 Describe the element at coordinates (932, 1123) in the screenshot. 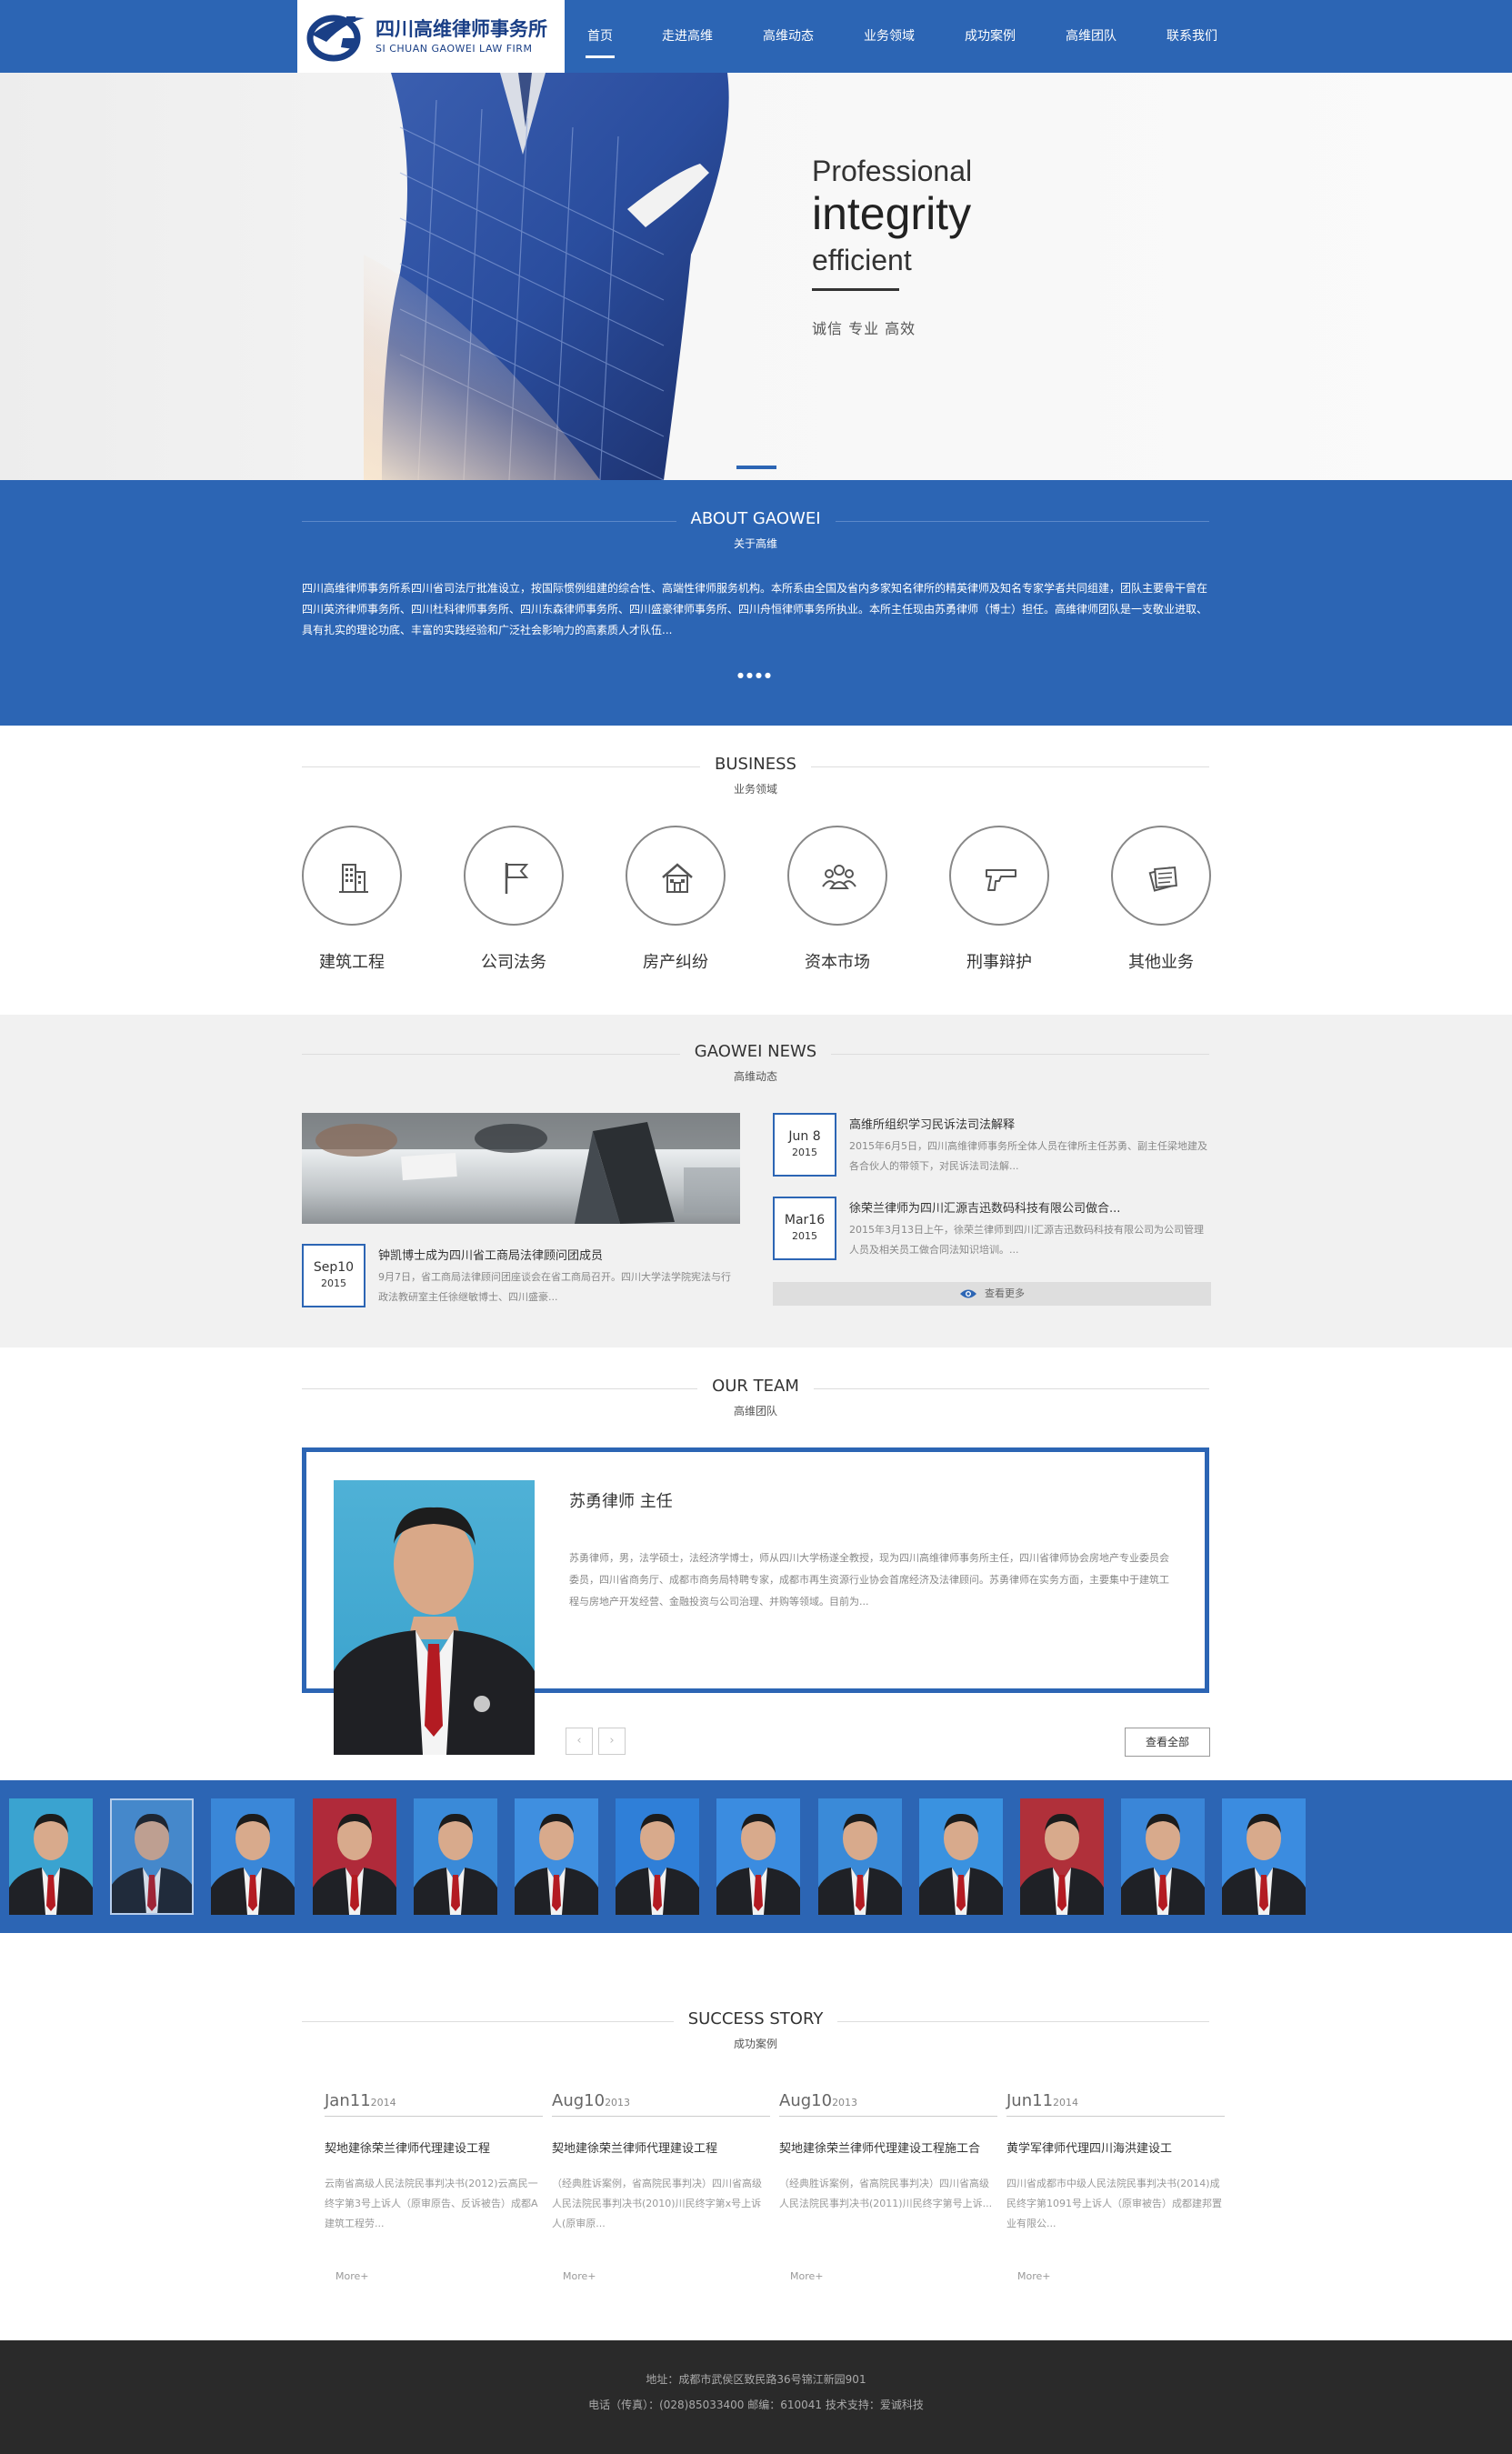

I see `news-item-title: 高维所组织学习民诉法司法解释` at that location.